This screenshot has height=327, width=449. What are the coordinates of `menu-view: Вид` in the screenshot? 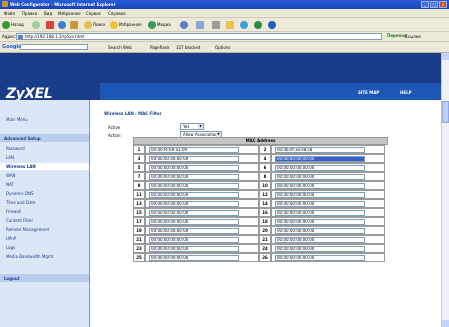 It's located at (48, 13).